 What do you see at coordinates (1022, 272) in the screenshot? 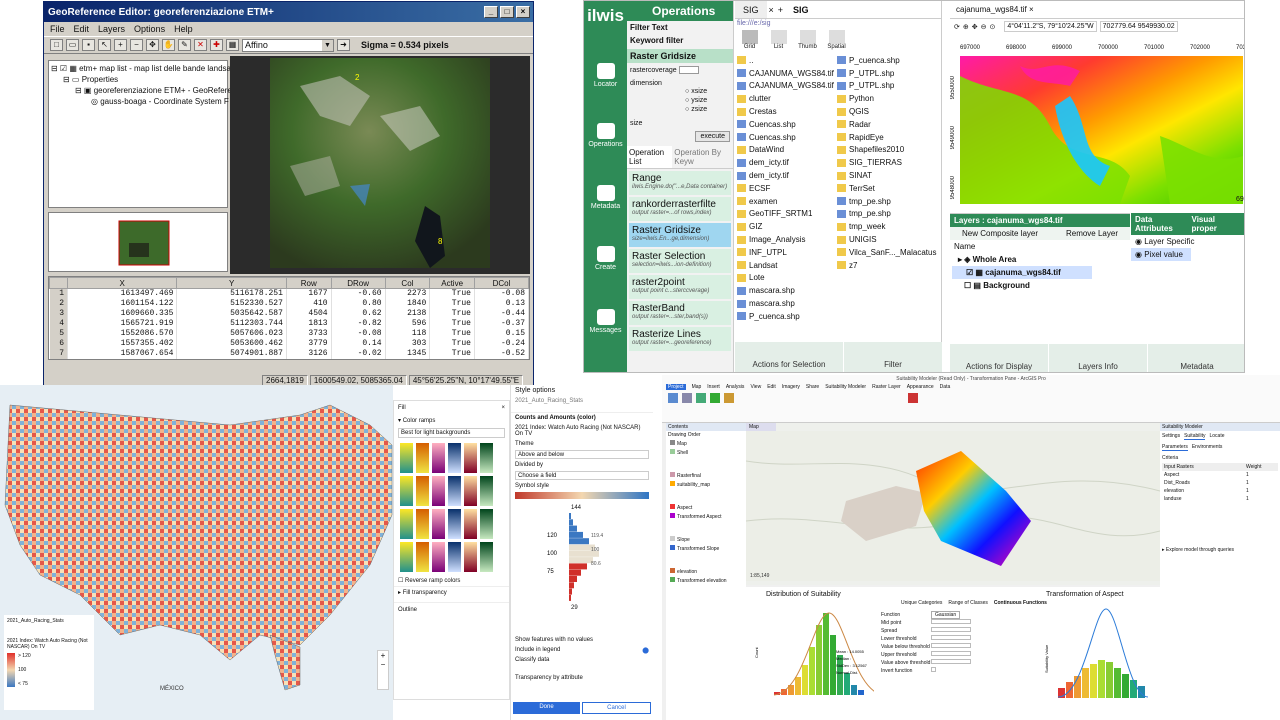
I see `layer-raster: ☑ ▦ cajanuma_wgs84.tif` at bounding box center [1022, 272].